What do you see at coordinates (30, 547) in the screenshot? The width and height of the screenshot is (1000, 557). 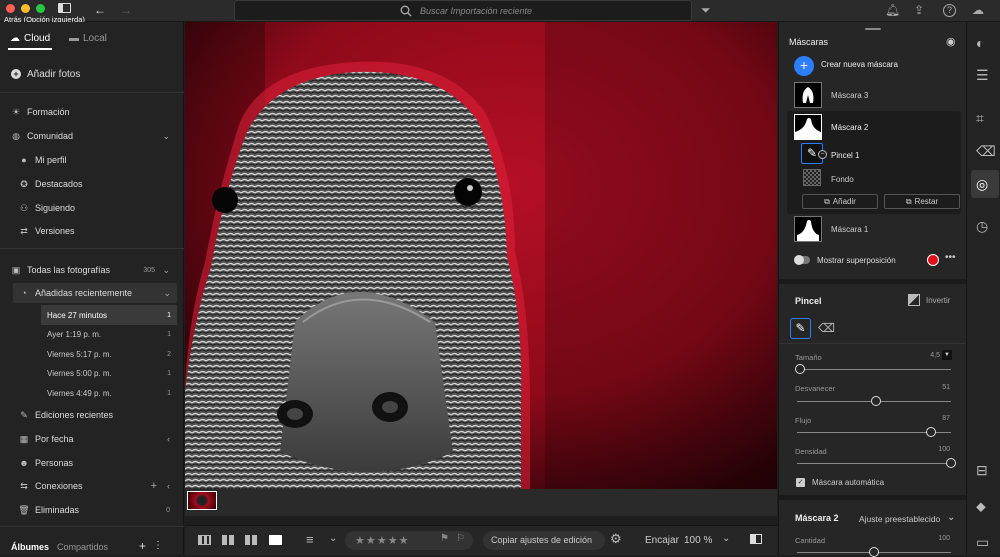 I see `tab-albums: Álbumes` at bounding box center [30, 547].